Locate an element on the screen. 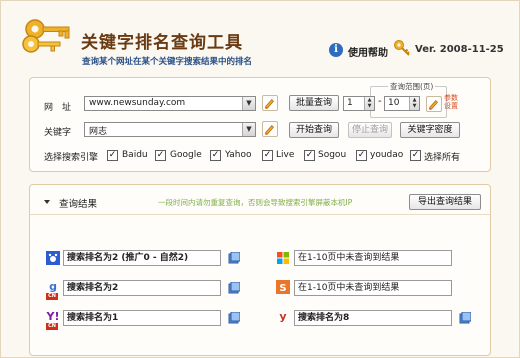 The width and height of the screenshot is (520, 358). select-all-label: 选择所有 is located at coordinates (442, 158).